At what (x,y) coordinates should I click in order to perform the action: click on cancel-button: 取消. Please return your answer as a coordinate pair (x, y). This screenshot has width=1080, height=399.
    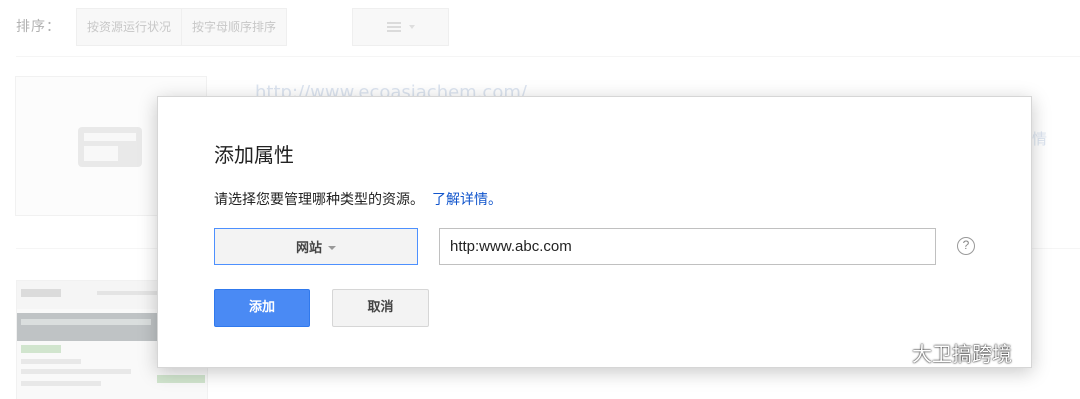
    Looking at the image, I should click on (380, 308).